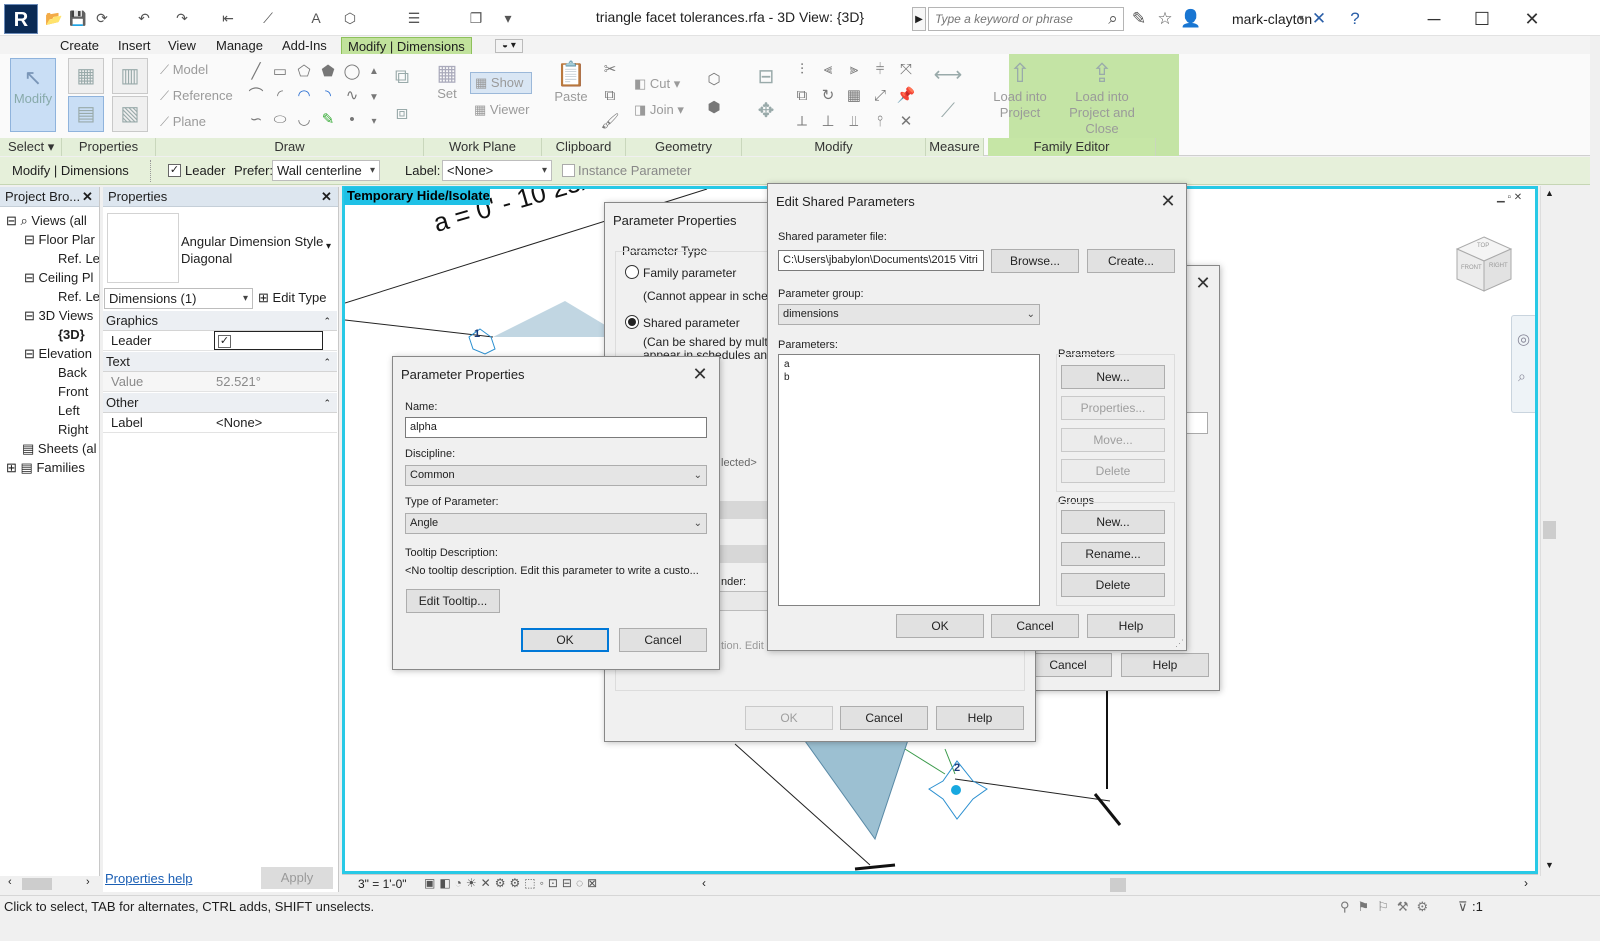  I want to click on prefer-dropdown: Wall centerline ▾, so click(326, 170).